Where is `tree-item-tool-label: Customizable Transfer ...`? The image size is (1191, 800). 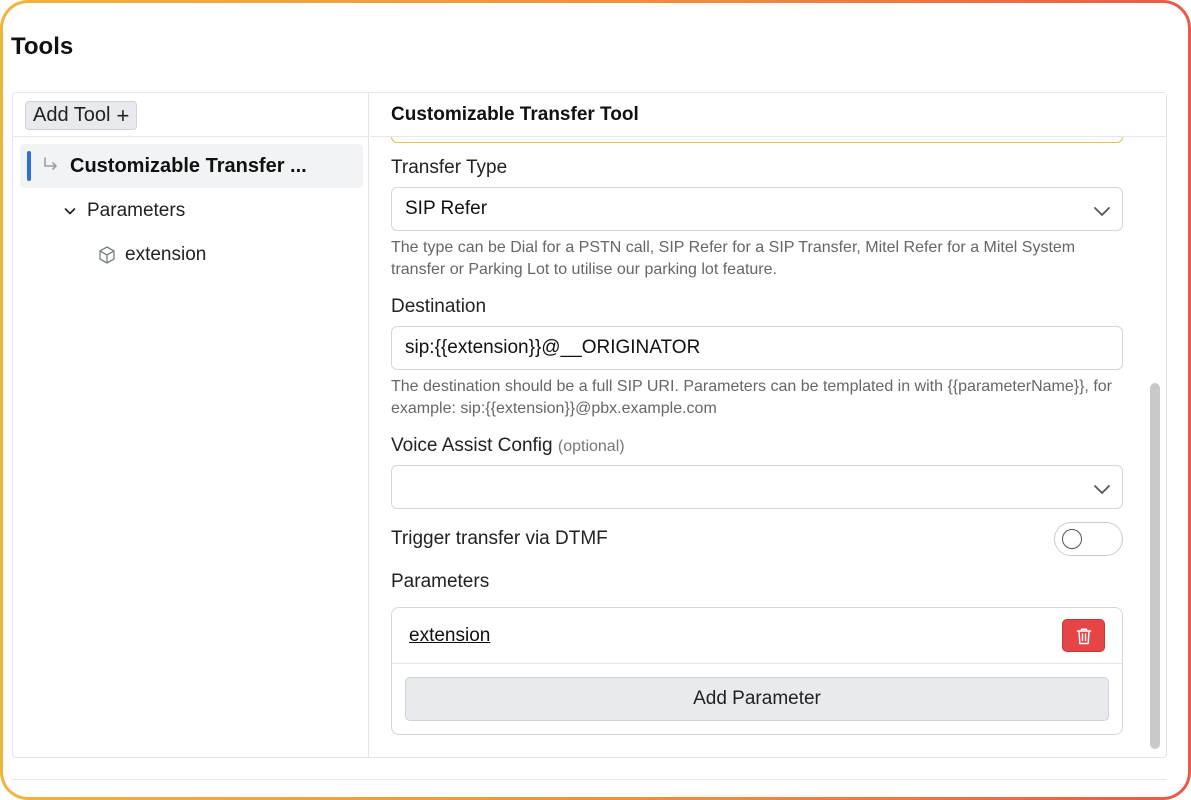 tree-item-tool-label: Customizable Transfer ... is located at coordinates (188, 166).